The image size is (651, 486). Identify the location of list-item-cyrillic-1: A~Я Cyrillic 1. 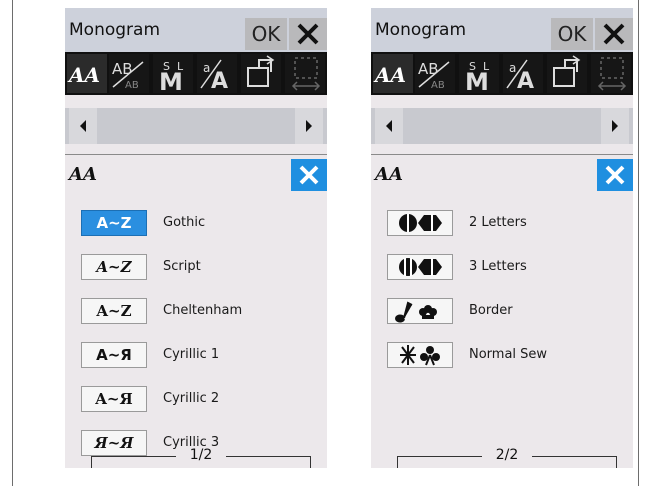
(196, 355).